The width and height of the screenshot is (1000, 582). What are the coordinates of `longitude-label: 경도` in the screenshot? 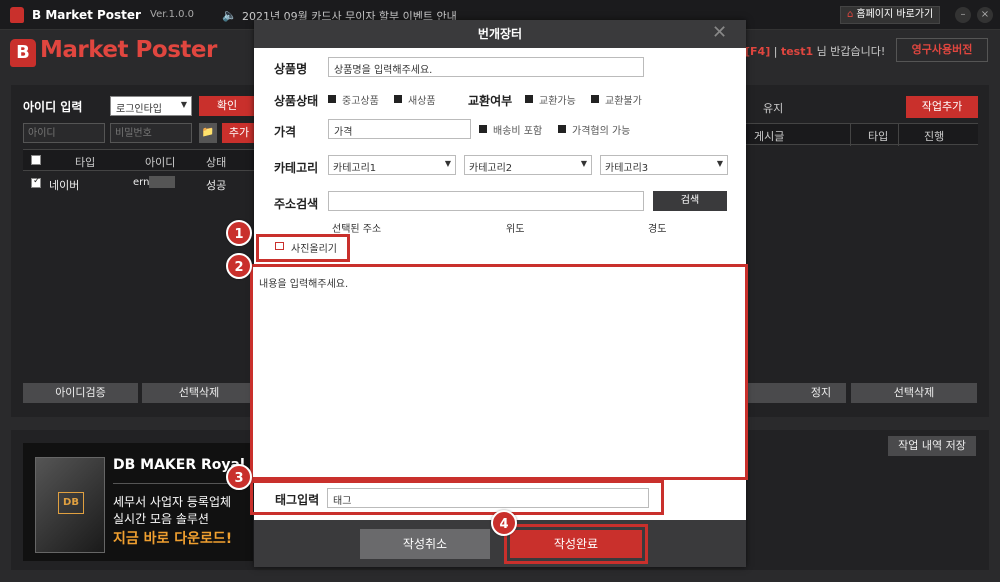 It's located at (657, 229).